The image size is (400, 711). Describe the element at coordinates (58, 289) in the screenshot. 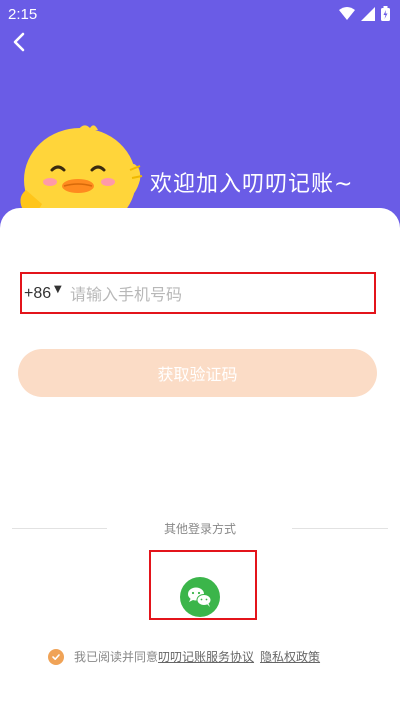

I see `chevron-down-icon: ▼` at that location.